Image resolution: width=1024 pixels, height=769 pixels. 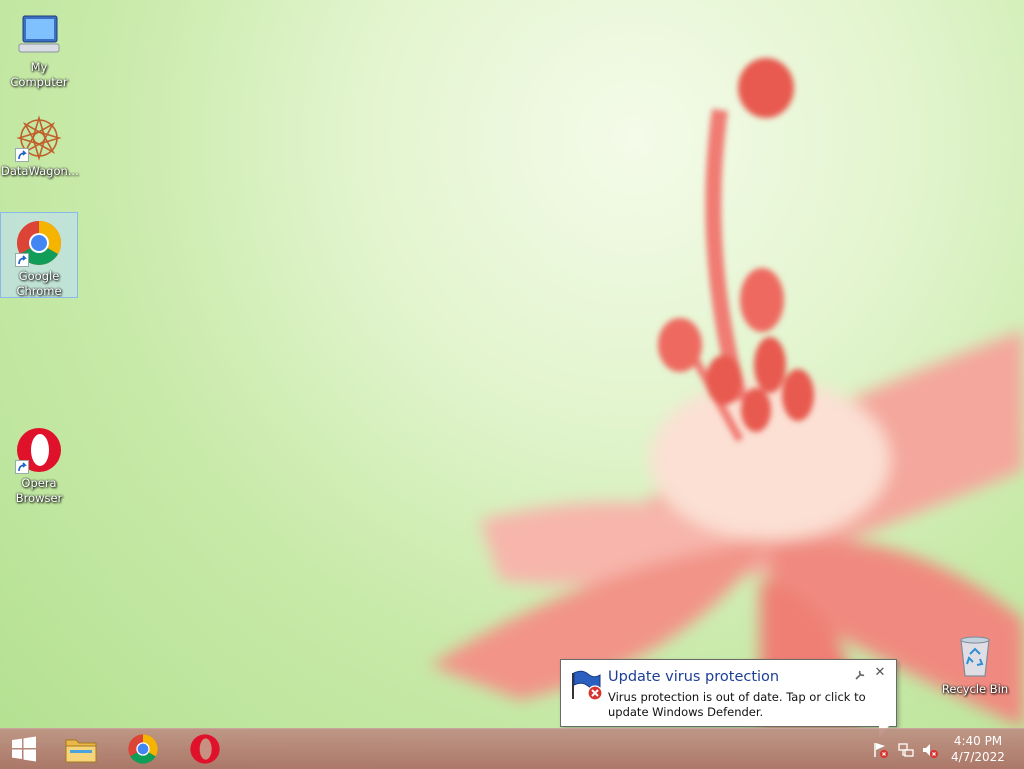 I want to click on taskbar: 4:40 PM 4/7/2022, so click(x=512, y=748).